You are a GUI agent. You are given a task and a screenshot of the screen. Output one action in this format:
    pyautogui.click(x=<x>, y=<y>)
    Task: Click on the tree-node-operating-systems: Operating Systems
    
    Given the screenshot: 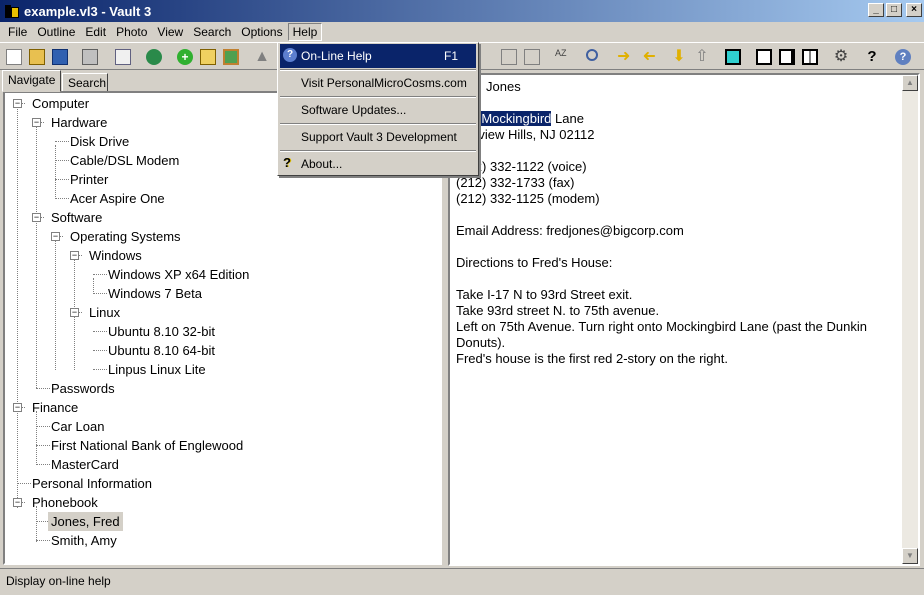 What is the action you would take?
    pyautogui.click(x=125, y=236)
    